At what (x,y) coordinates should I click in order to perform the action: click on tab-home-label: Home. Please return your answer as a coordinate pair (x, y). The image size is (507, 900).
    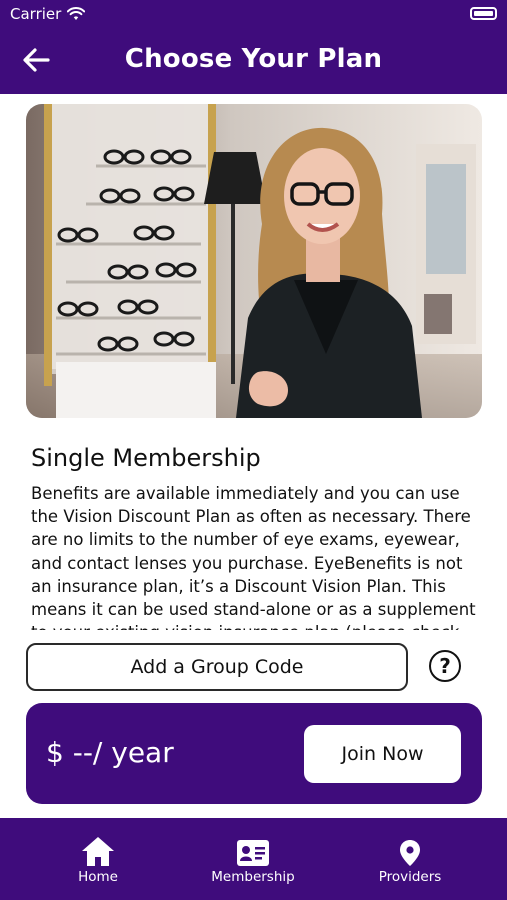
    Looking at the image, I should click on (98, 877).